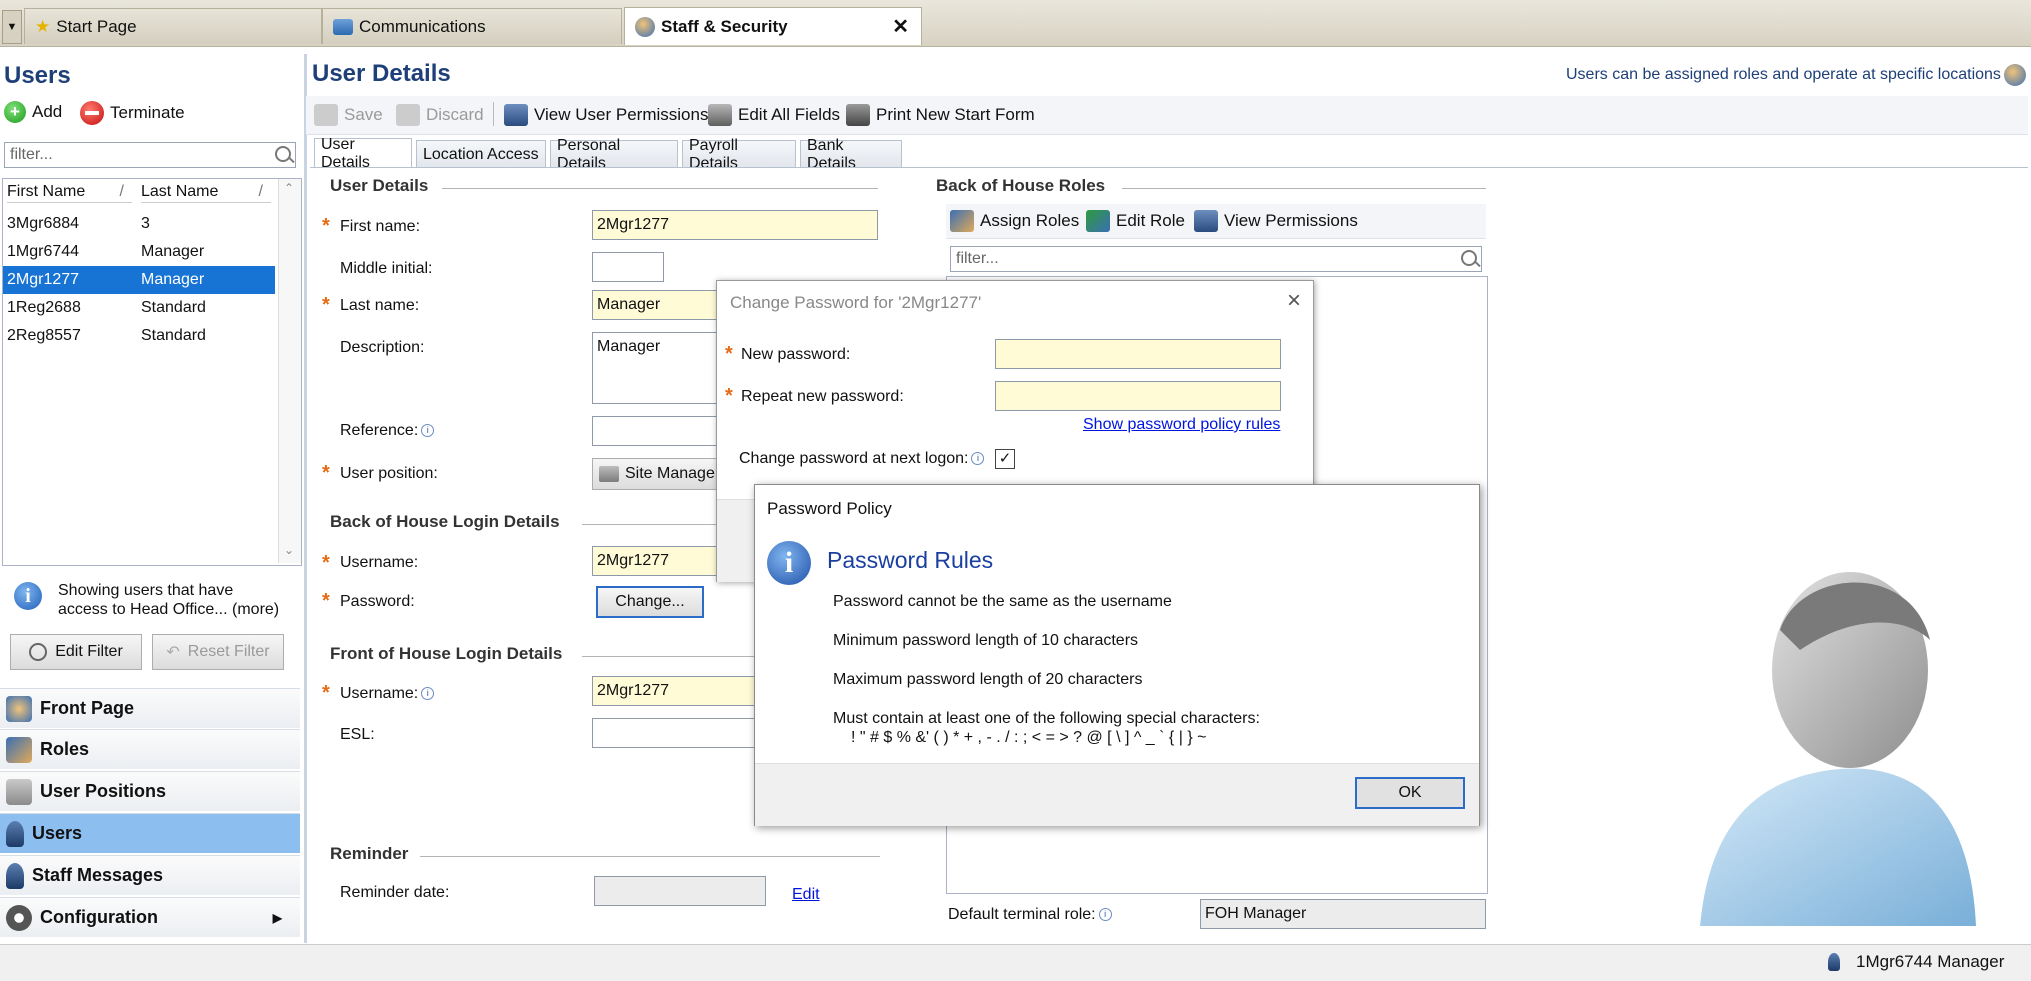 The width and height of the screenshot is (2031, 981). I want to click on new-password-label: New password:, so click(796, 354).